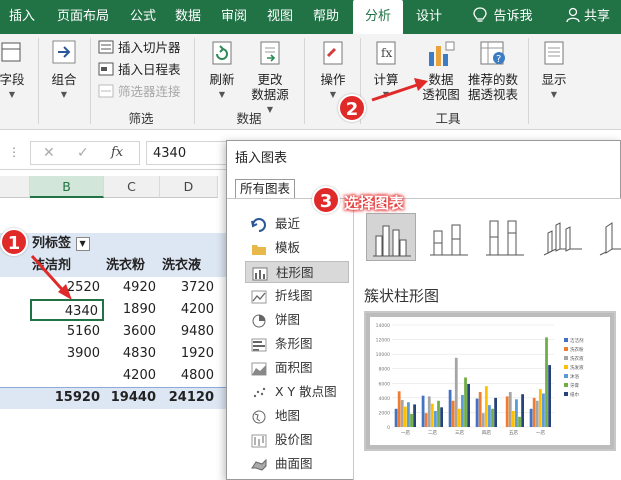 The image size is (621, 480). Describe the element at coordinates (280, 17) in the screenshot. I see `tab-view: 视图` at that location.